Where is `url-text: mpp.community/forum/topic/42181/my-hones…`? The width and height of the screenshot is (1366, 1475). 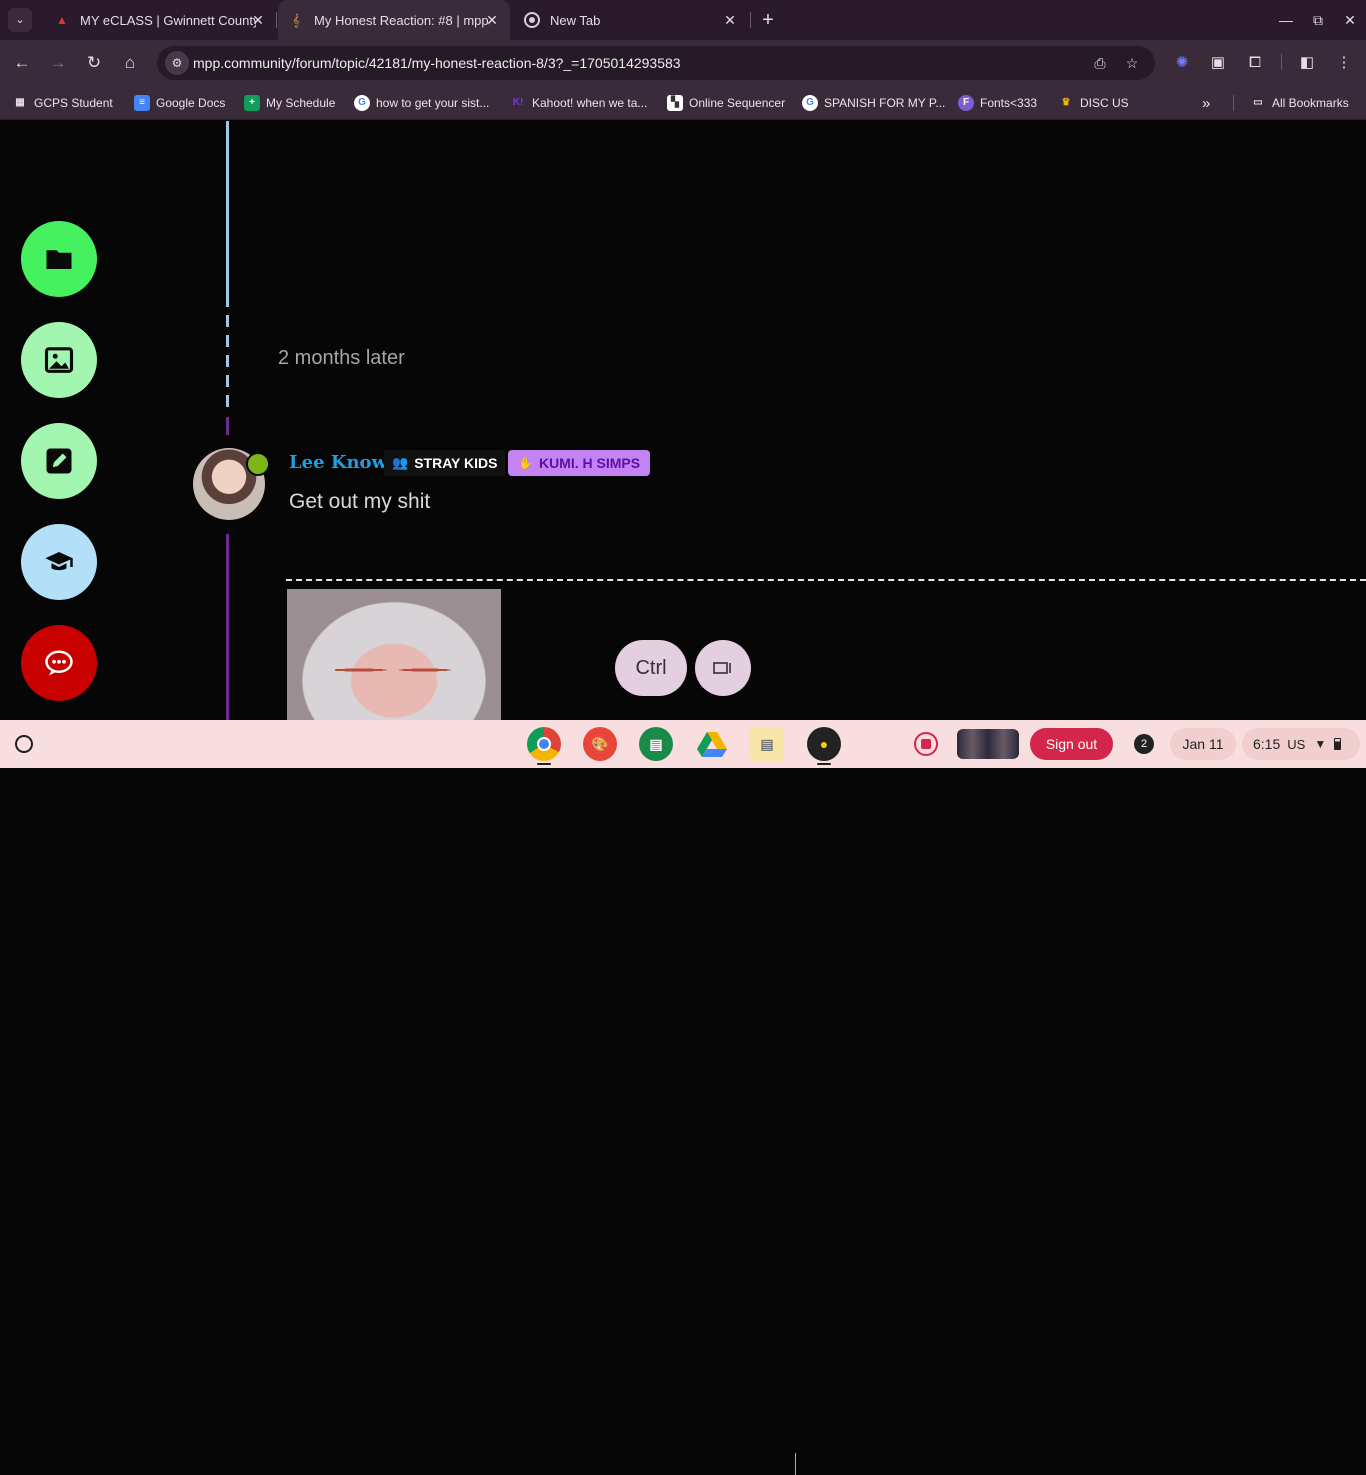
url-text: mpp.community/forum/topic/42181/my-hones… is located at coordinates (437, 63).